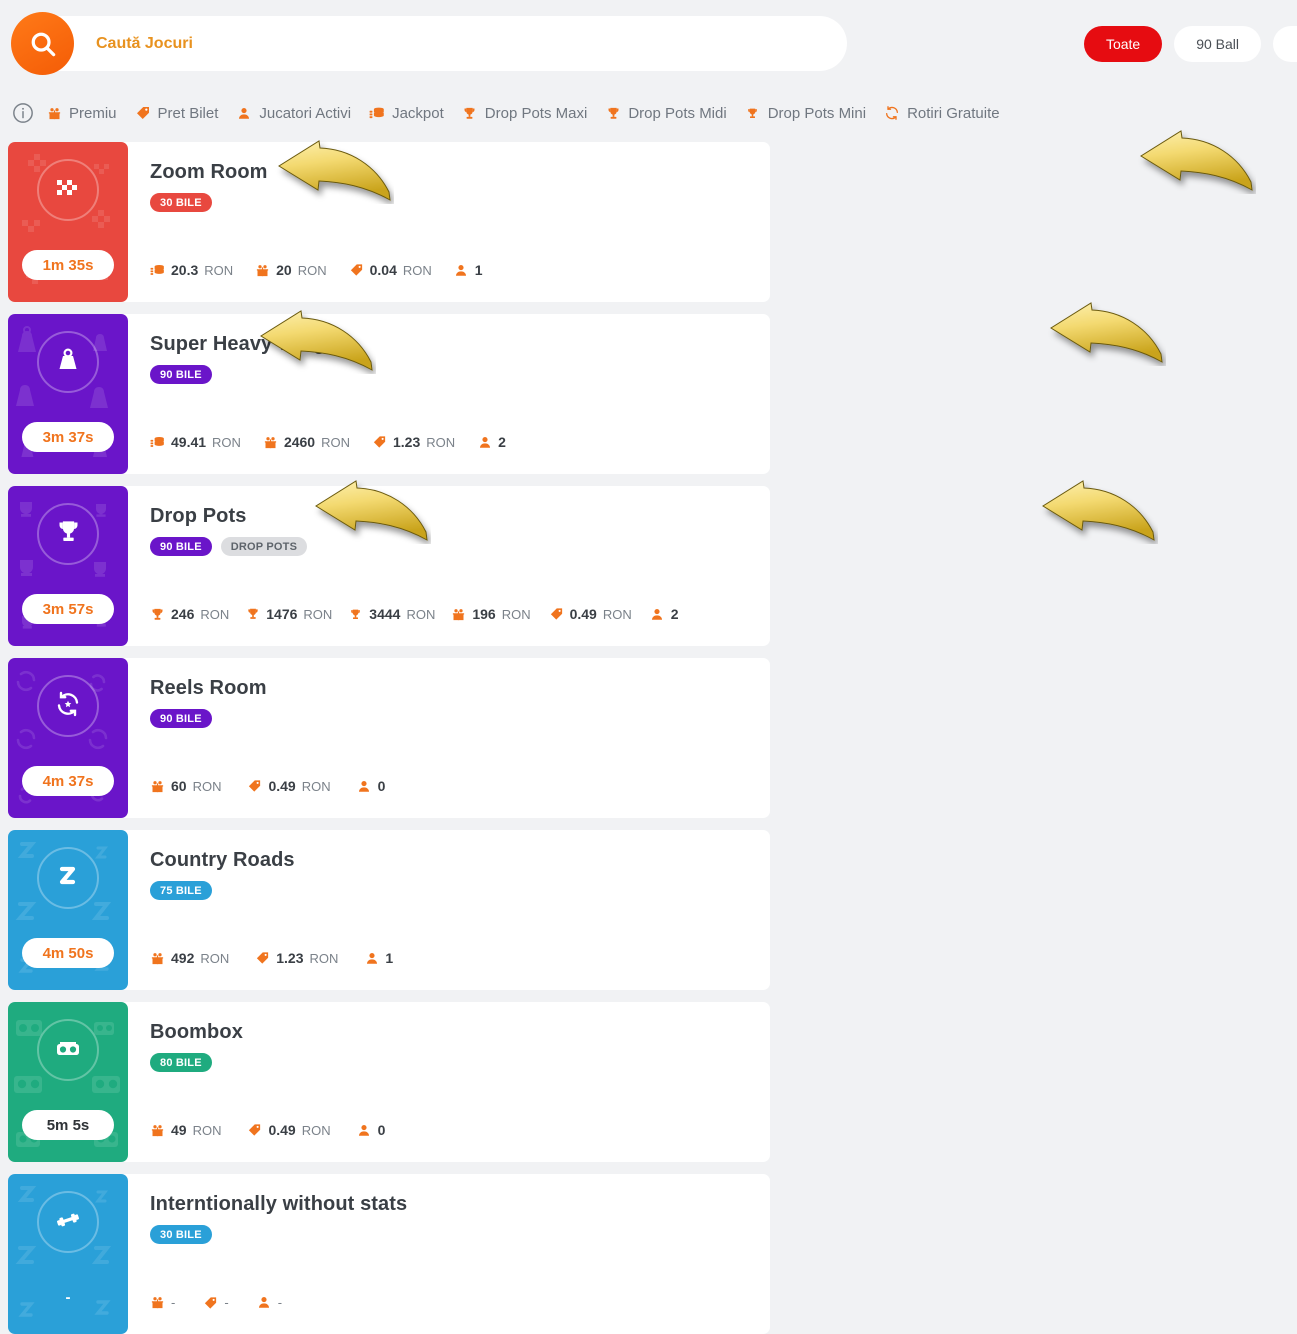  I want to click on legend-item-premiu: Premiu, so click(81, 113).